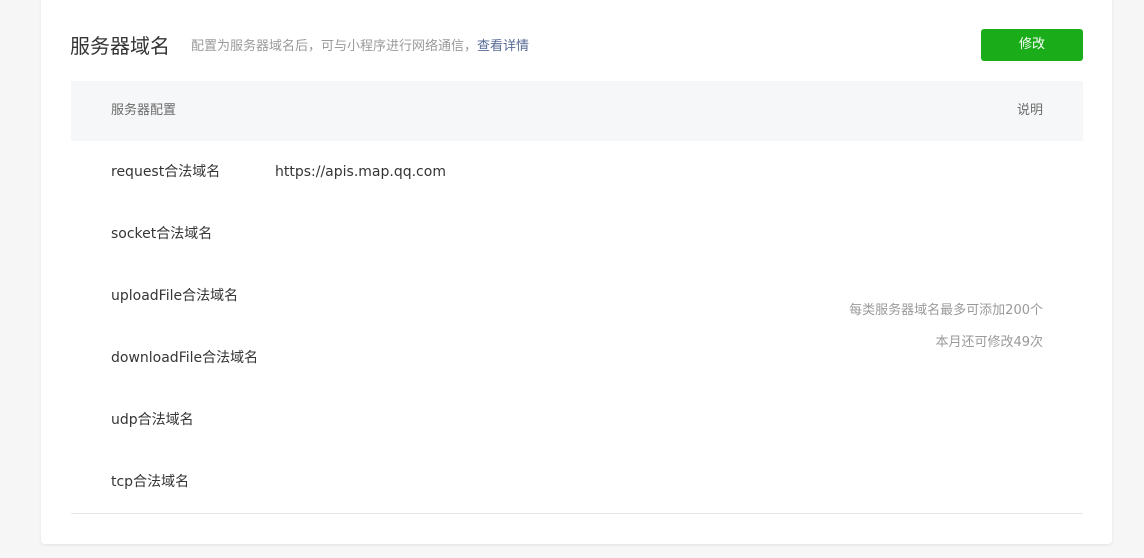 This screenshot has height=558, width=1144. Describe the element at coordinates (421, 255) in the screenshot. I see `table-row-socket: socket合法域名` at that location.